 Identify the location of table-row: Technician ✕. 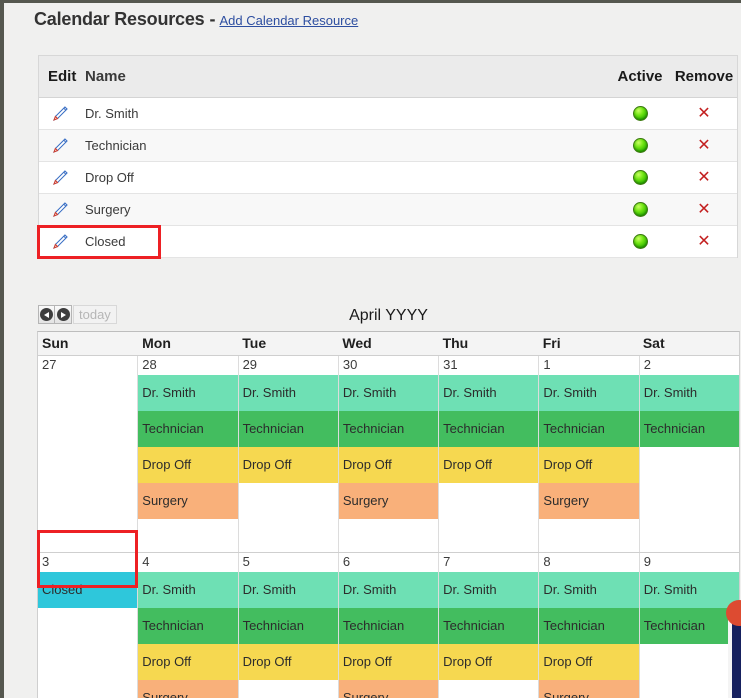
(388, 146).